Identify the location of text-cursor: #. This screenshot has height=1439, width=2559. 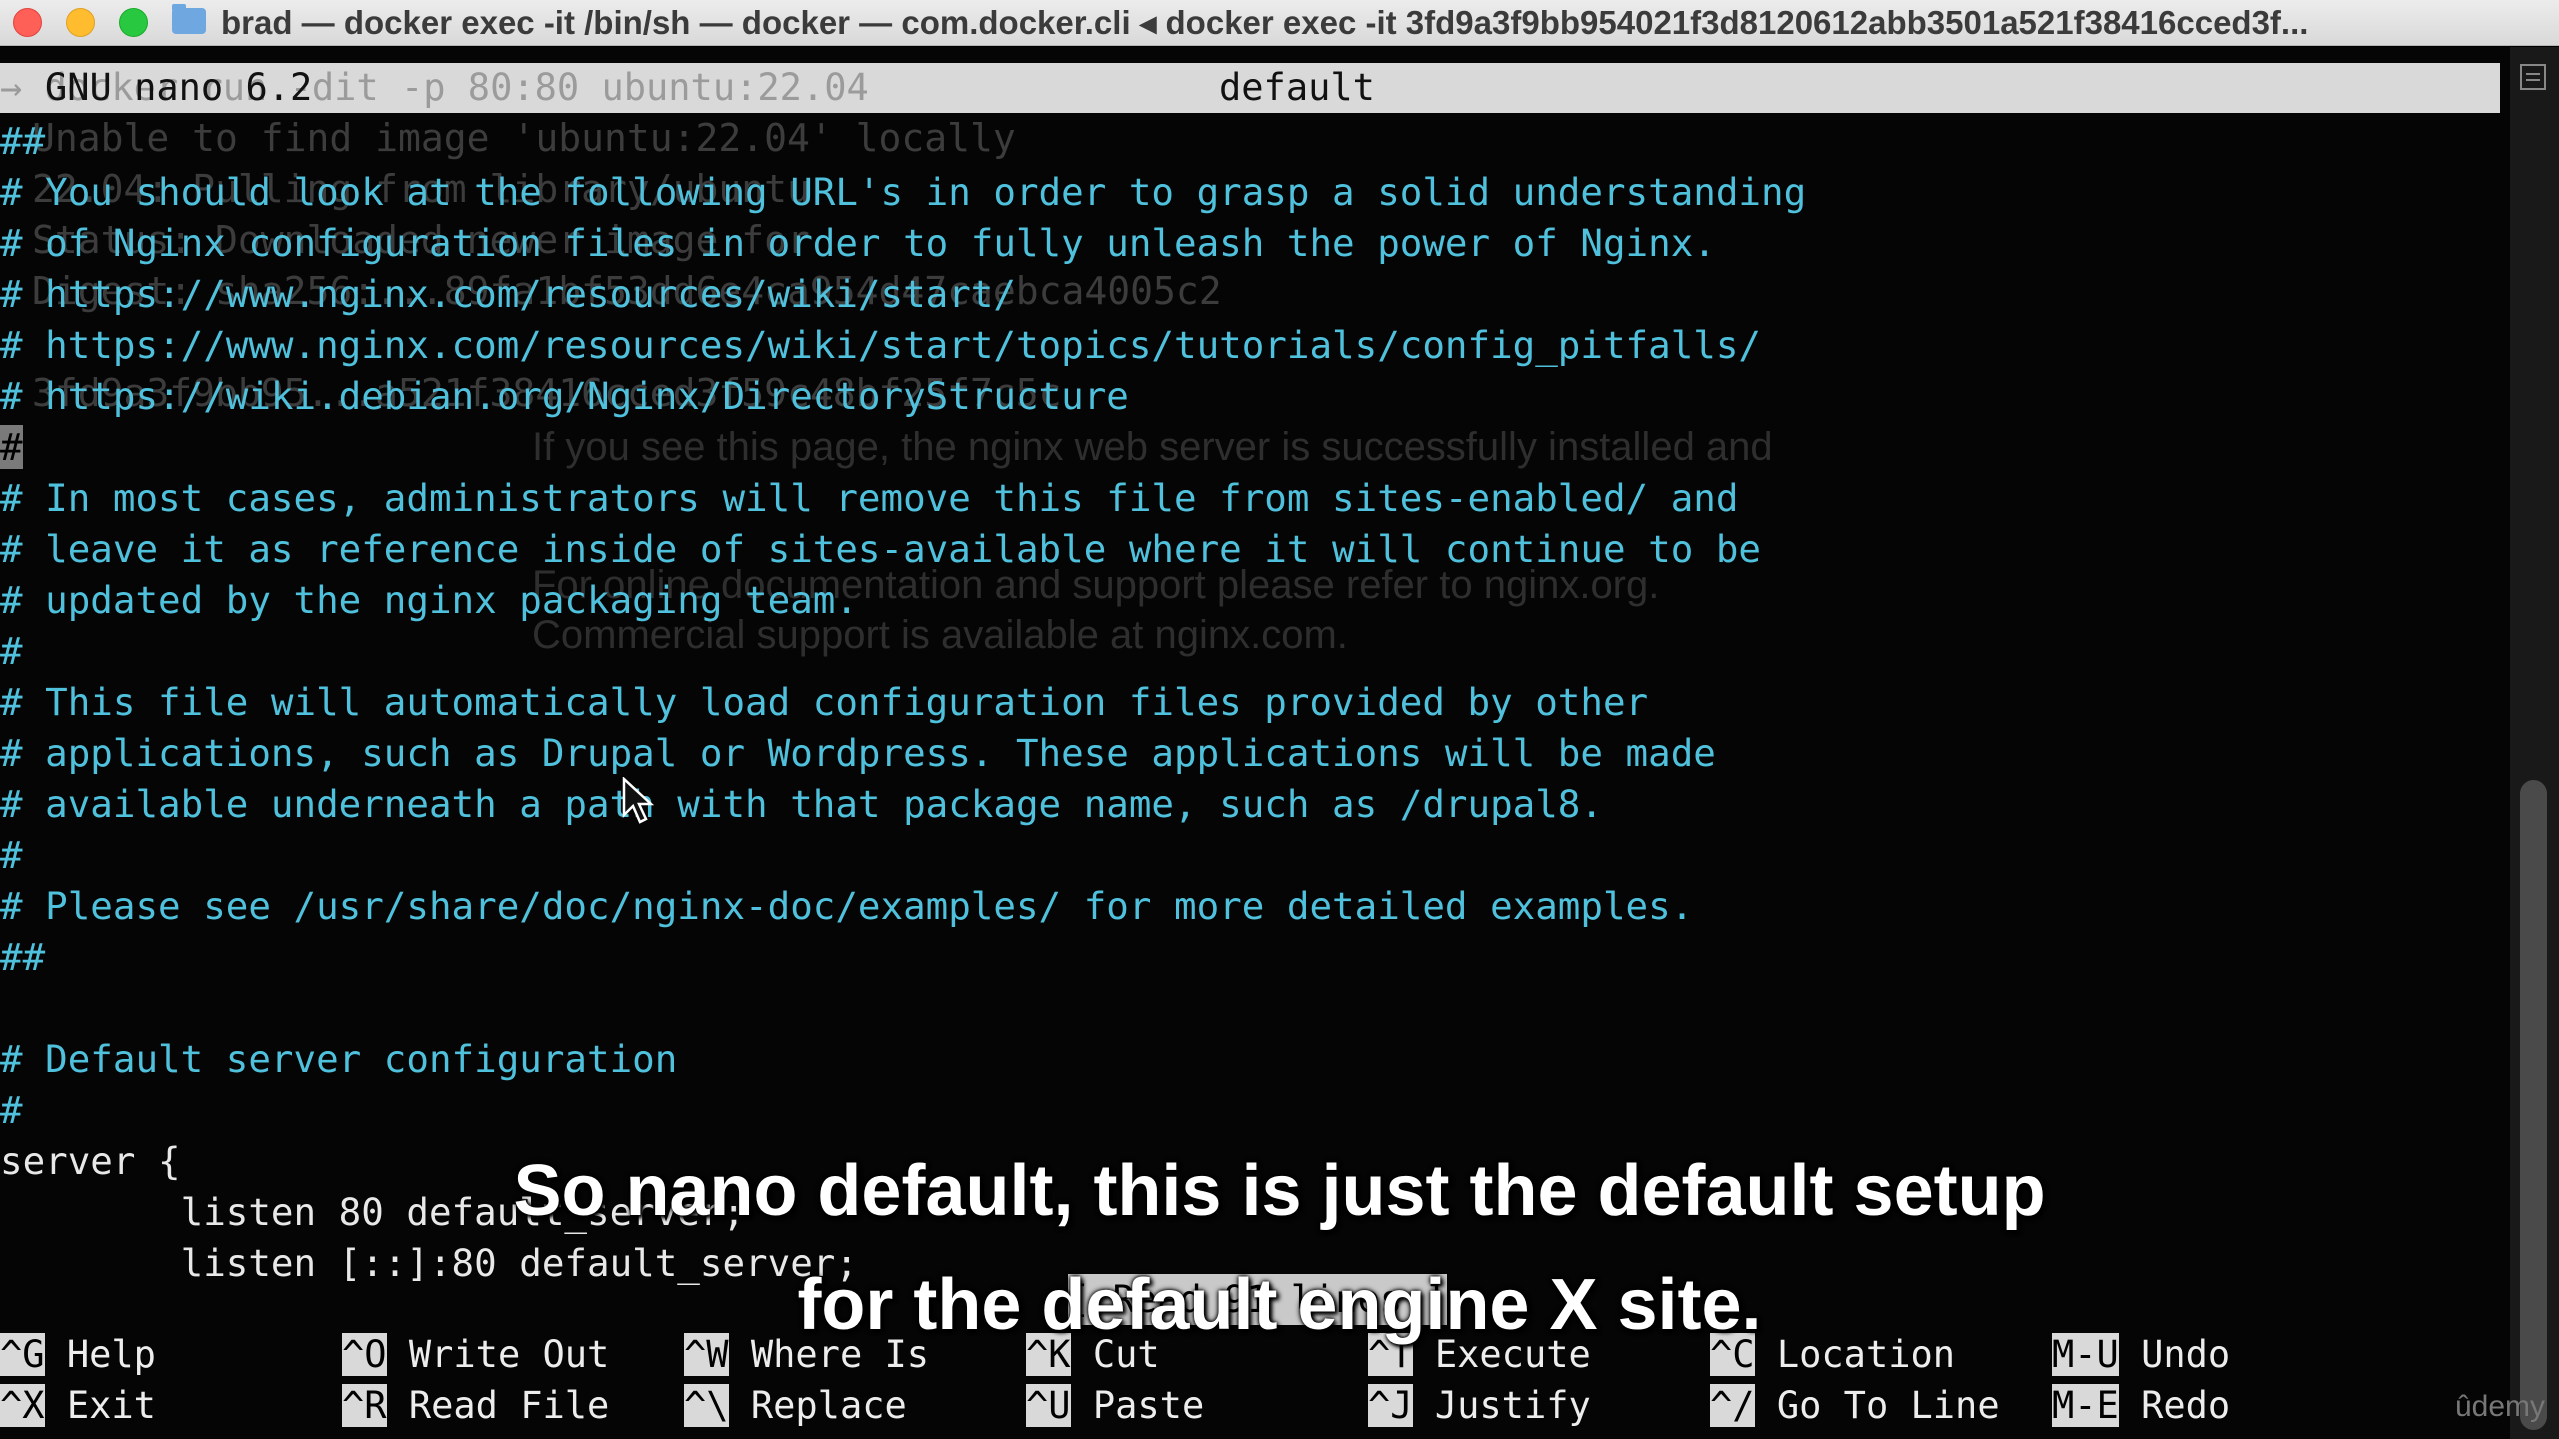
(11, 447).